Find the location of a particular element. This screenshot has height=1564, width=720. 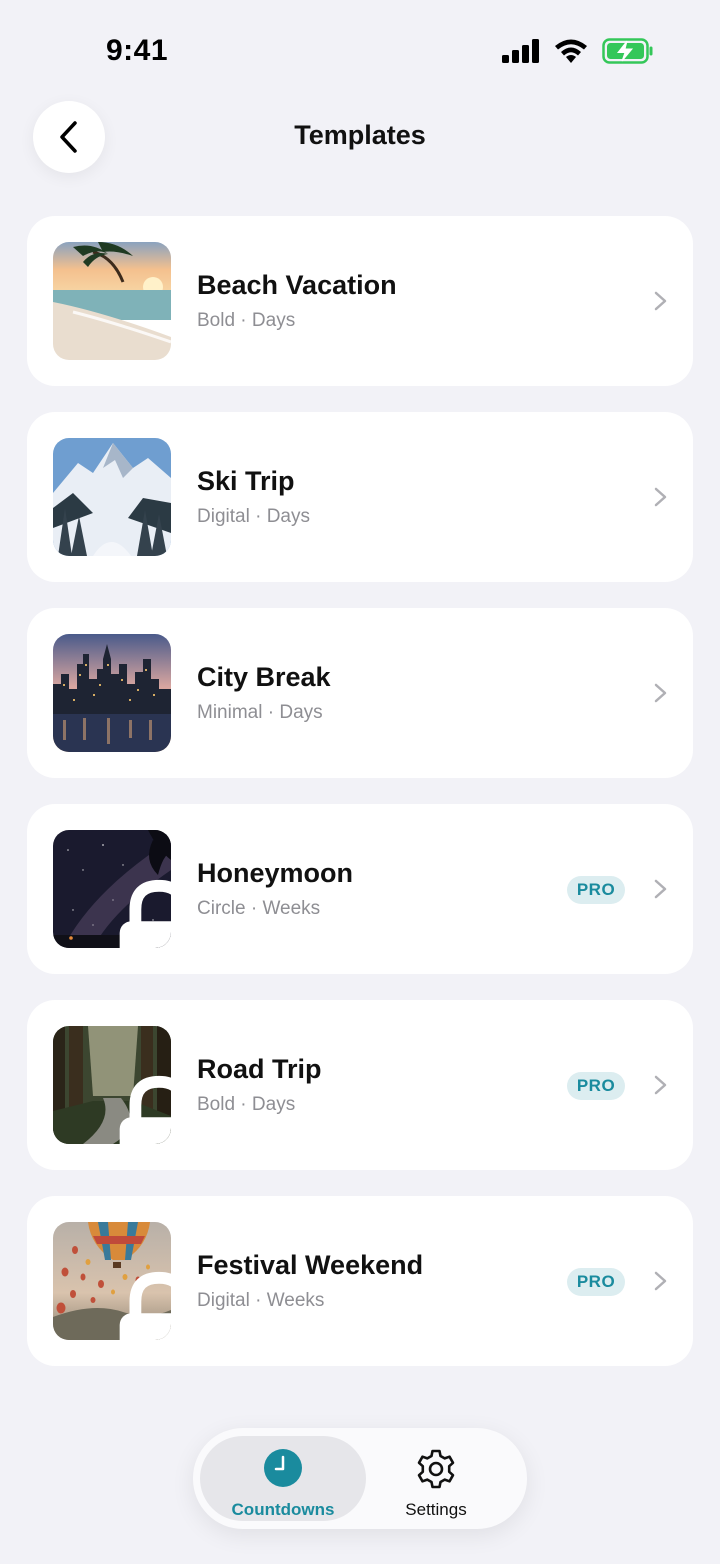

template-card: Beach Vacation Bold · Days is located at coordinates (360, 301).